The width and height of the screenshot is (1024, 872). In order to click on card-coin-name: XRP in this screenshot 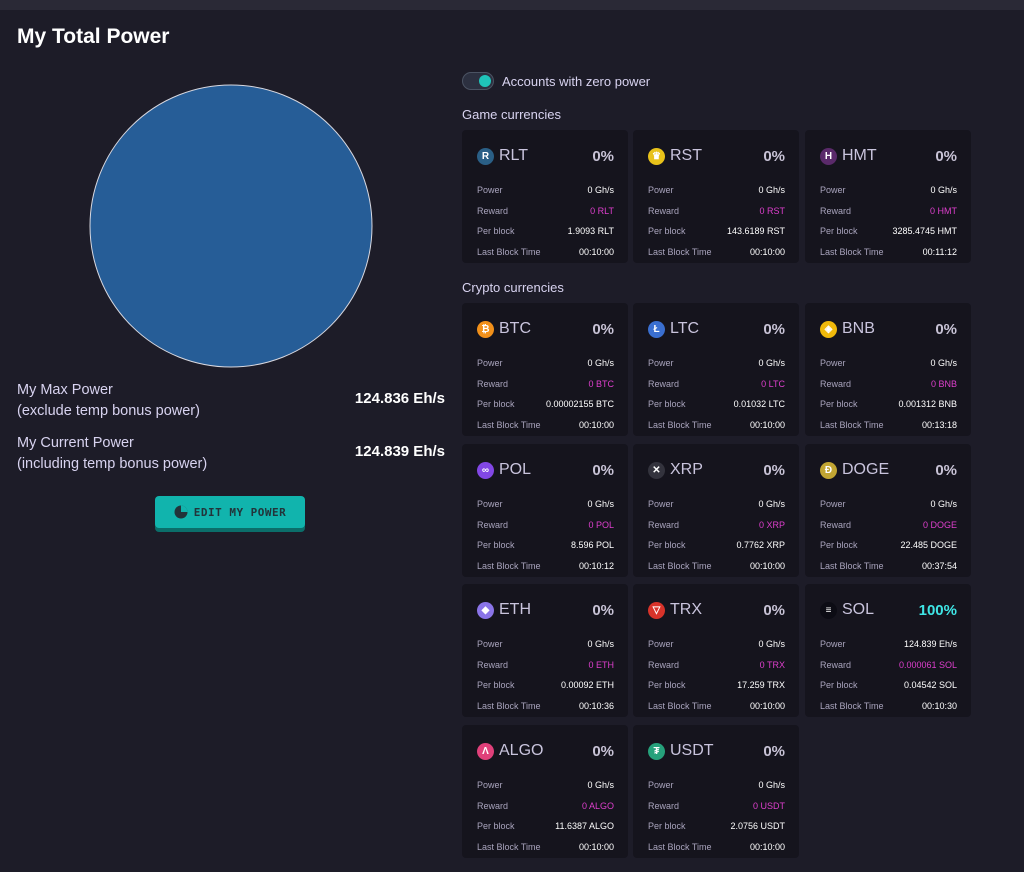, I will do `click(686, 469)`.